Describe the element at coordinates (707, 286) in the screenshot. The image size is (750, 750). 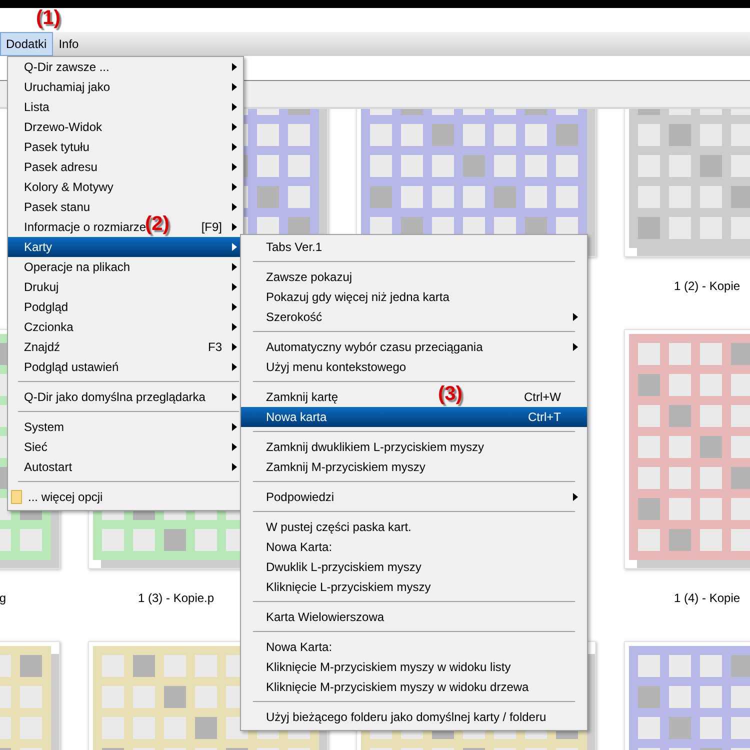
I see `file-name: 1 (2) - Kopie` at that location.